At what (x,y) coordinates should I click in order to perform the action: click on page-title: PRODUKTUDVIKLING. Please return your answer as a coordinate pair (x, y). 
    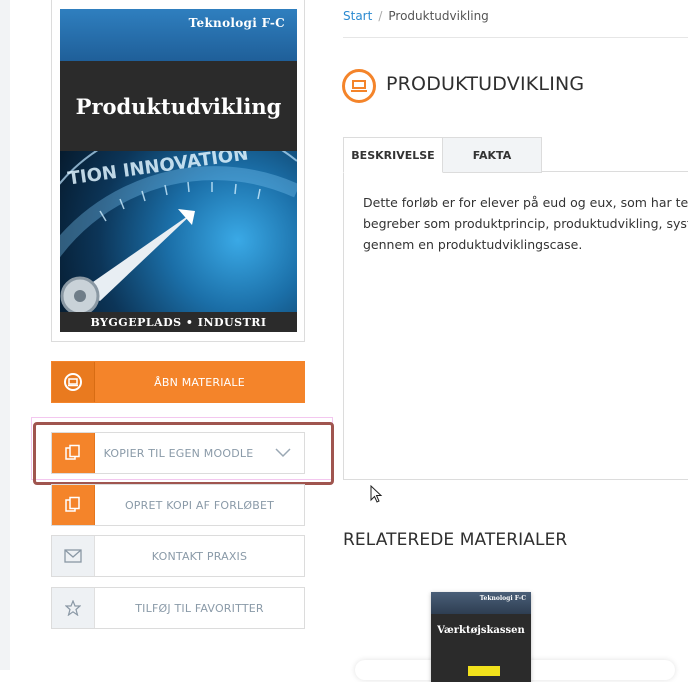
    Looking at the image, I should click on (485, 84).